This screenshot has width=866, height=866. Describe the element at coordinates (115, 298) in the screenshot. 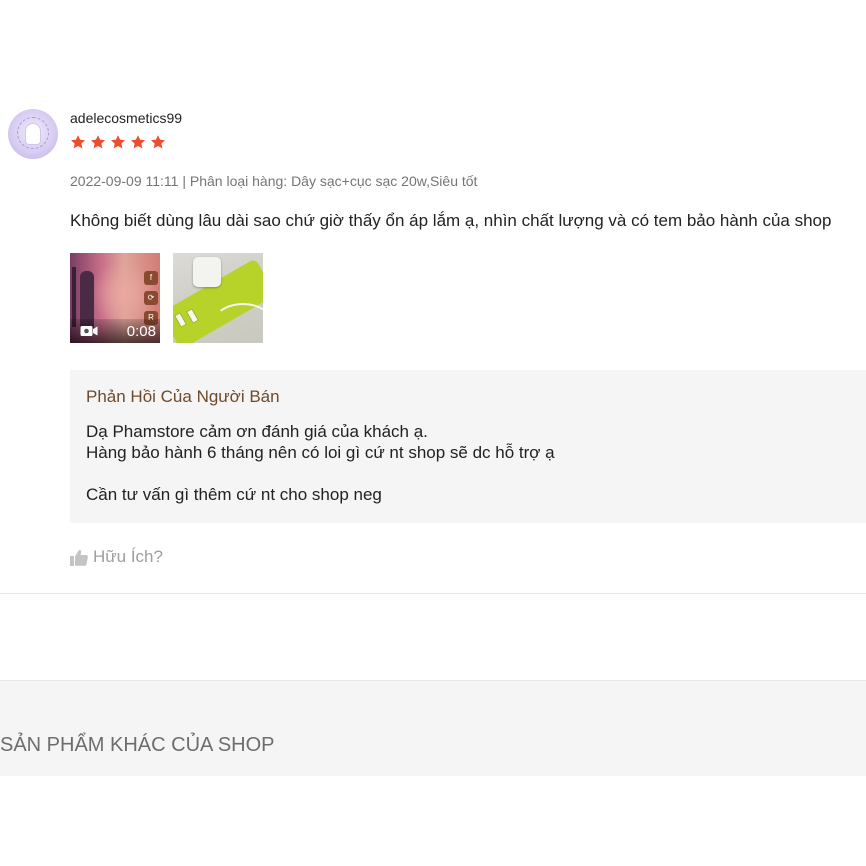

I see `review-video-thumbnail: f ⟳ R 0:08` at that location.